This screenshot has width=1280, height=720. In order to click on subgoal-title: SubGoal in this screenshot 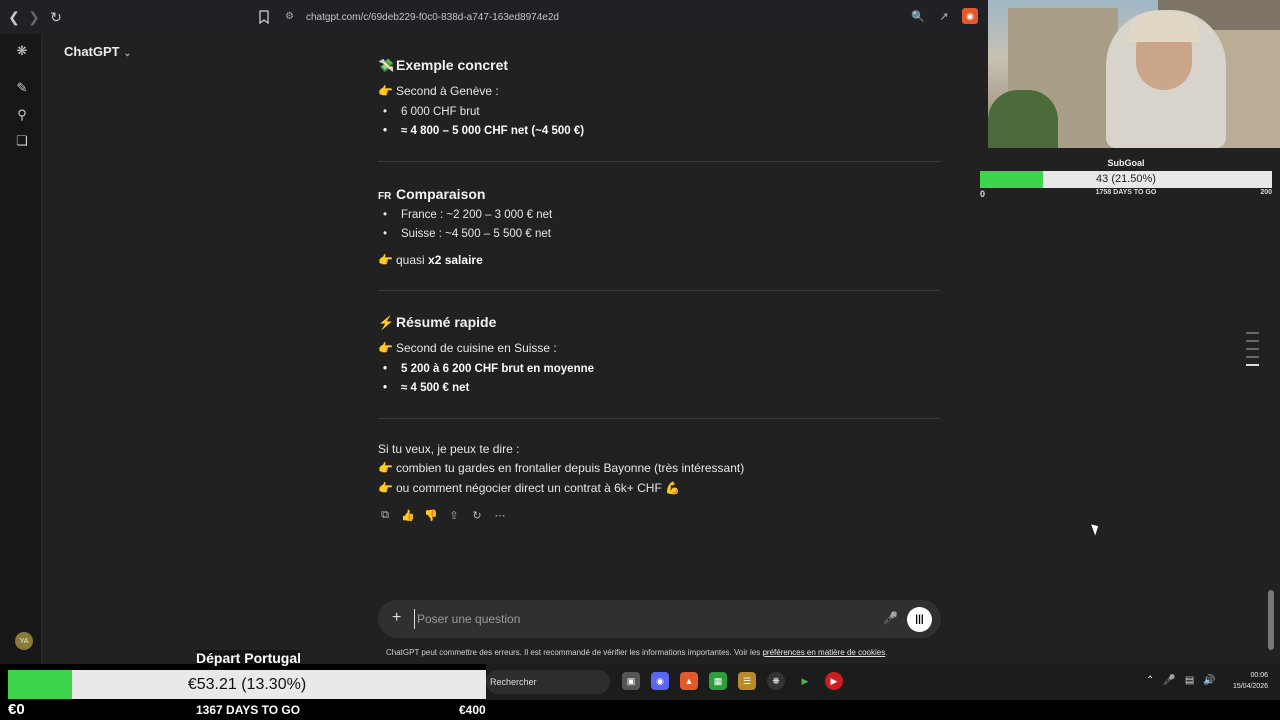, I will do `click(1126, 163)`.